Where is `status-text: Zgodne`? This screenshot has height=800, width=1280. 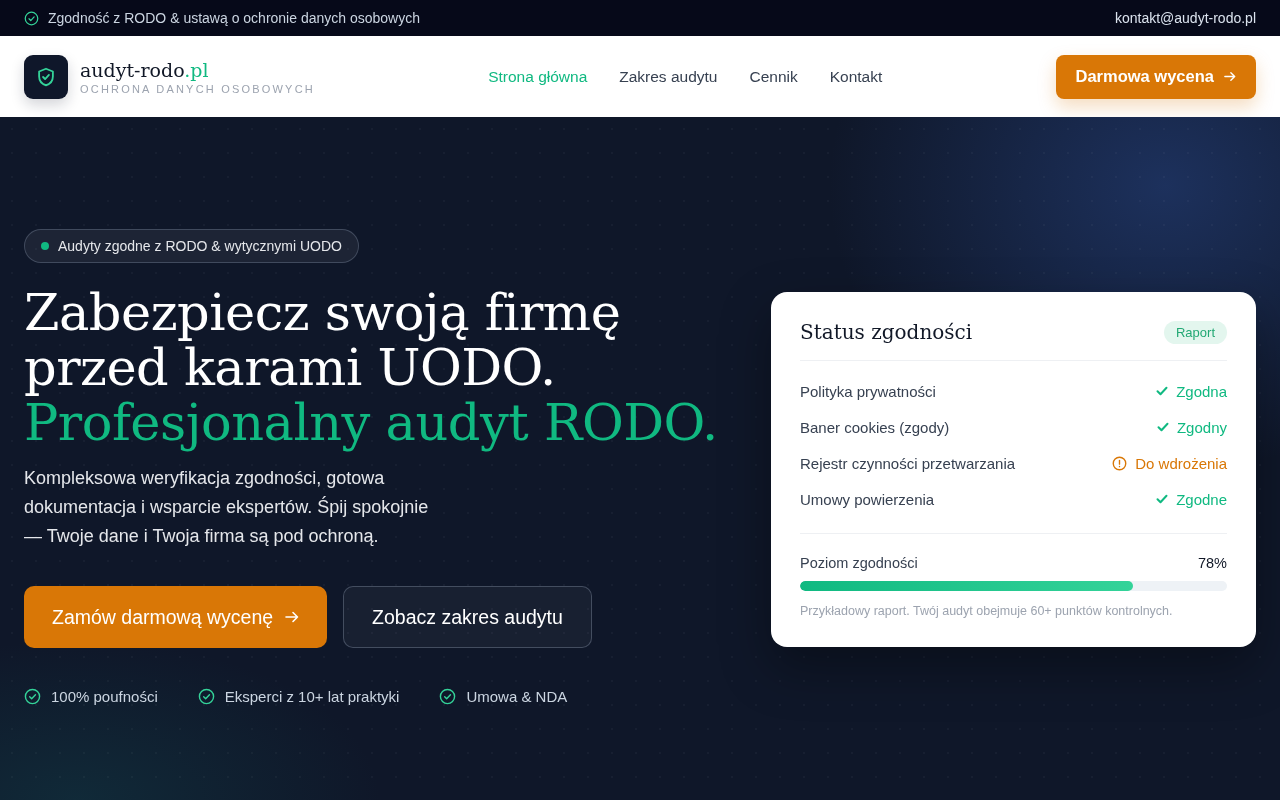
status-text: Zgodne is located at coordinates (1201, 499).